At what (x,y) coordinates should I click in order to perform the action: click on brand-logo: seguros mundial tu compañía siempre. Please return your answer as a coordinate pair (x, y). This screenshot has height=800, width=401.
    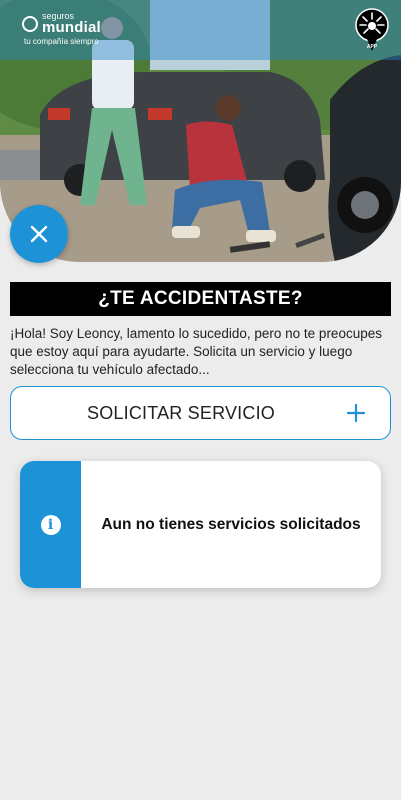
    Looking at the image, I should click on (61, 29).